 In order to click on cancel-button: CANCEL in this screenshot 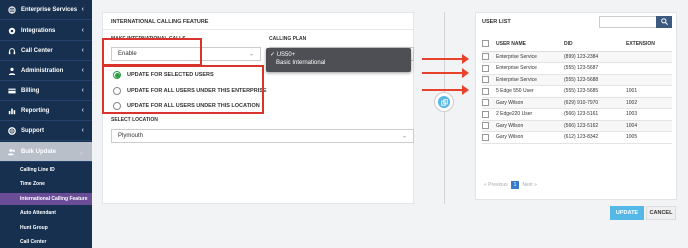, I will do `click(661, 213)`.